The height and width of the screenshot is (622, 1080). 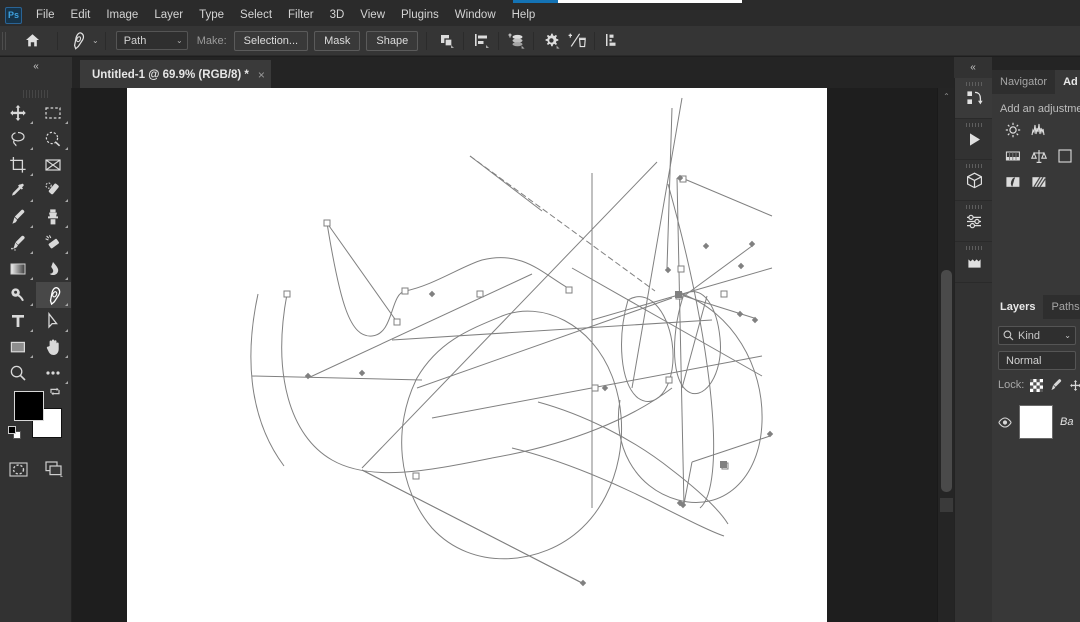 I want to click on close-icon: ×, so click(x=261, y=75).